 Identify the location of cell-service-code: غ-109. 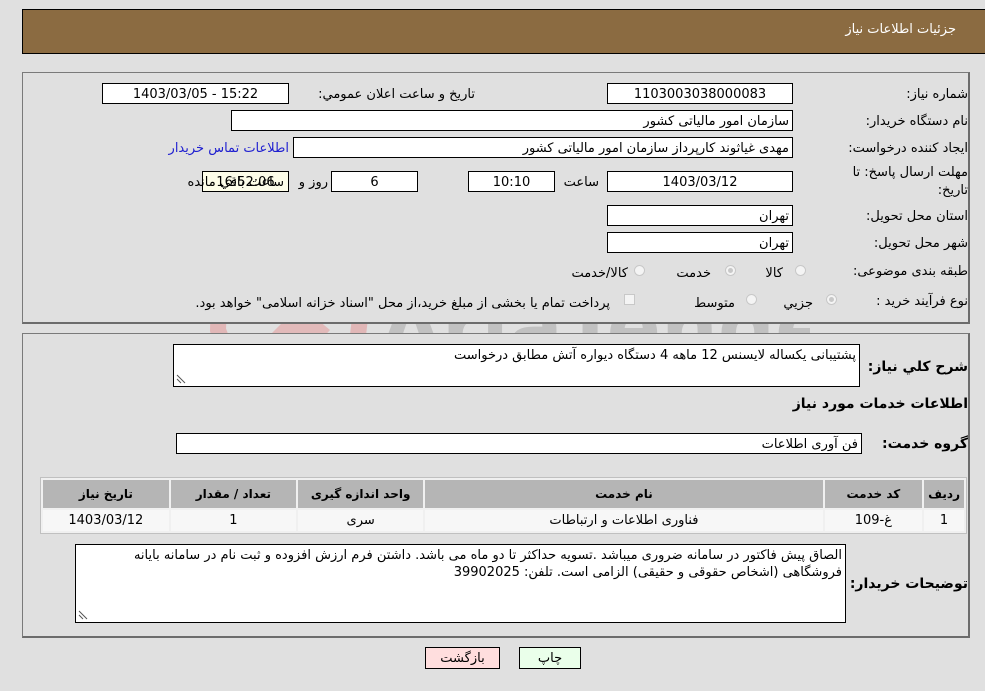
(873, 520).